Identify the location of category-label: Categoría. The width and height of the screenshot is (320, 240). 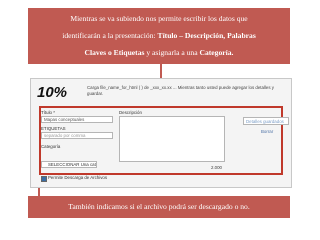
(51, 146).